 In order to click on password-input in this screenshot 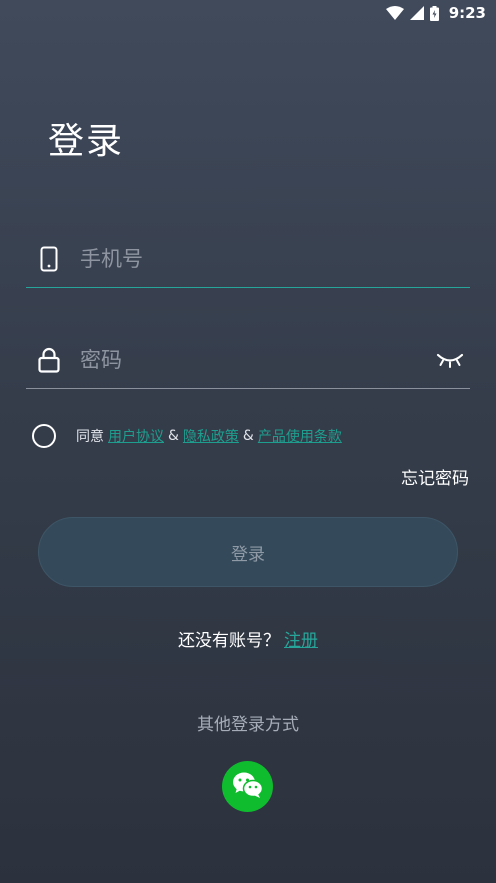, I will do `click(251, 359)`.